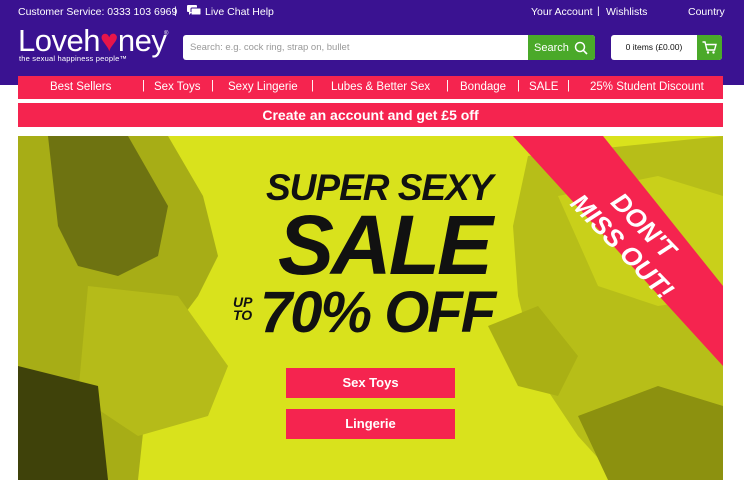  Describe the element at coordinates (626, 12) in the screenshot. I see `wishlists-link: Wishlists` at that location.